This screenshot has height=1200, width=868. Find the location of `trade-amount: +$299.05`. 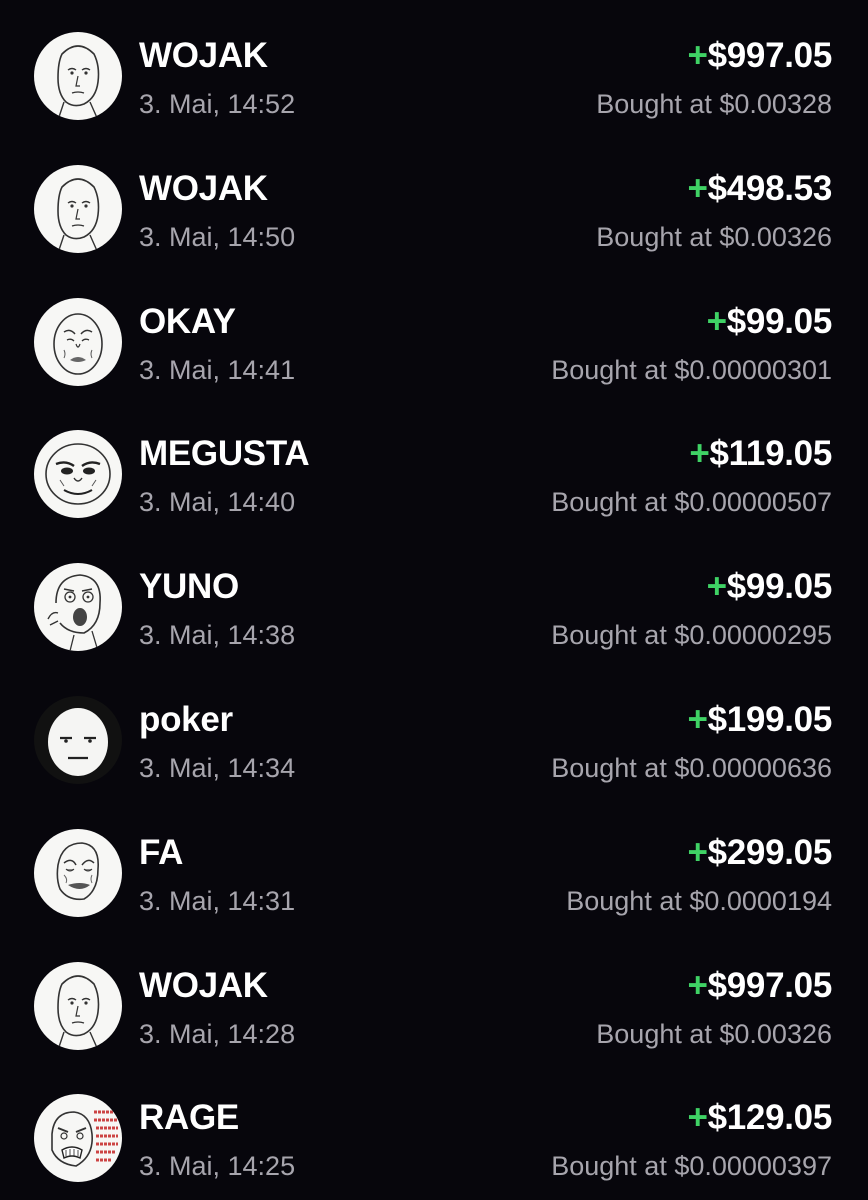

trade-amount: +$299.05 is located at coordinates (759, 853).